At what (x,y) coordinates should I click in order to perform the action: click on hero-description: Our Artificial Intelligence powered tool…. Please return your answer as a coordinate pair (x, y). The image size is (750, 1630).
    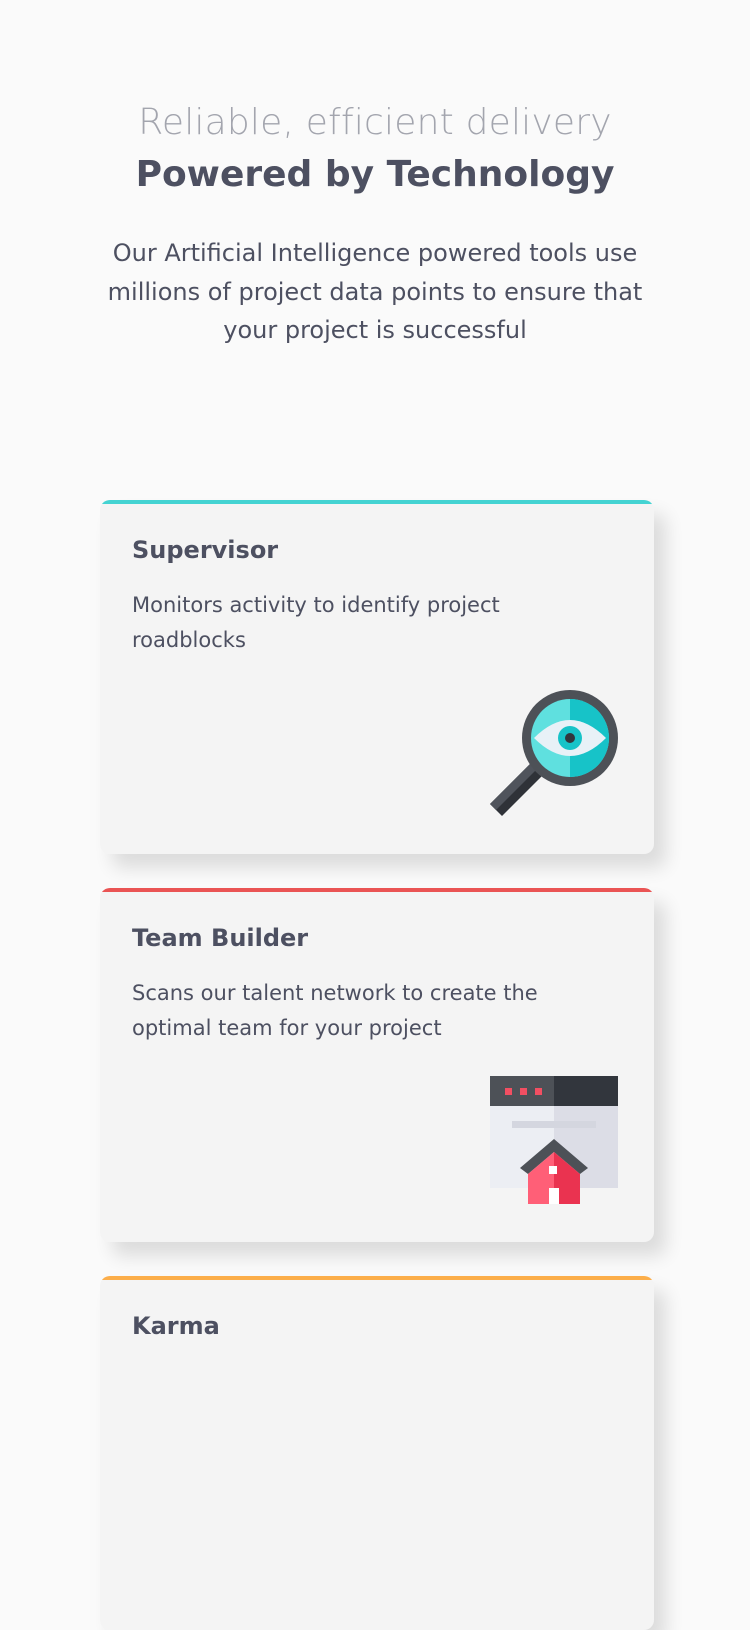
    Looking at the image, I should click on (375, 291).